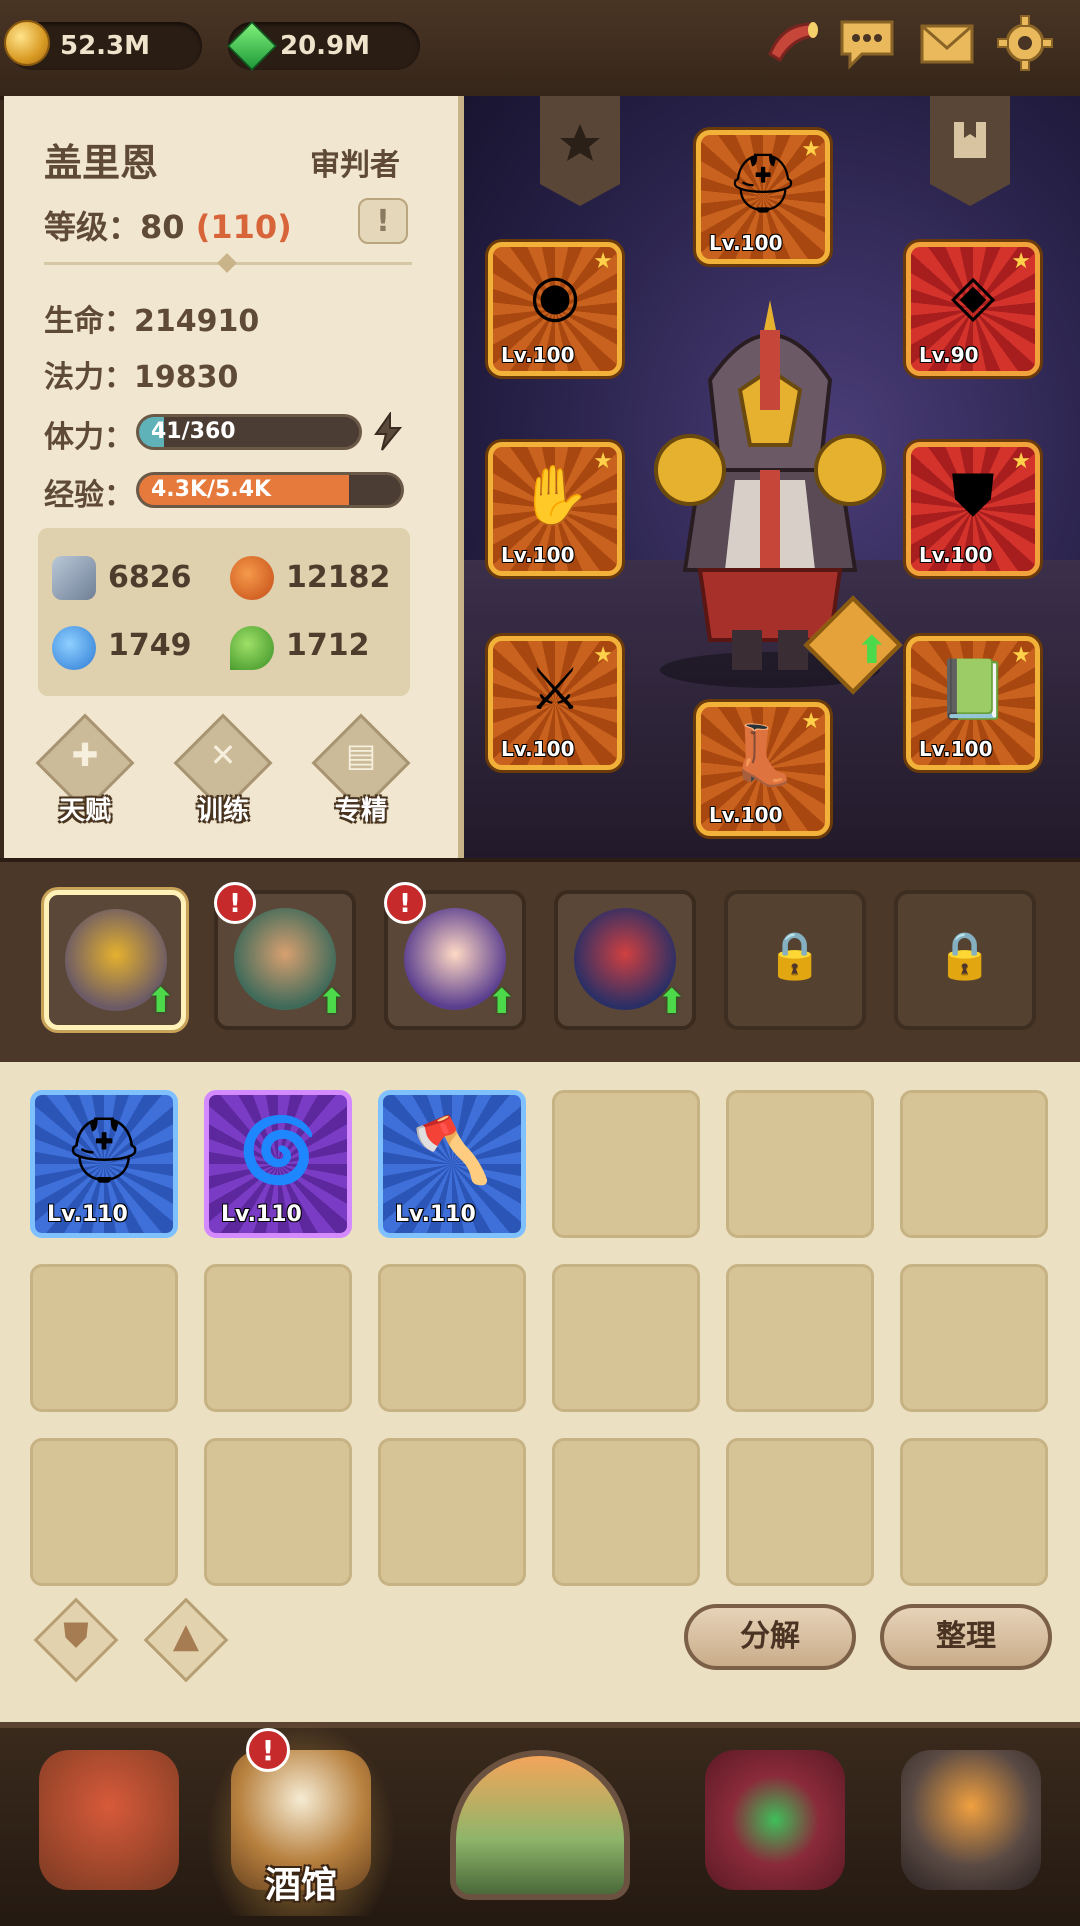 The image size is (1080, 1926). I want to click on roster-hero-judicator: ⬆, so click(115, 960).